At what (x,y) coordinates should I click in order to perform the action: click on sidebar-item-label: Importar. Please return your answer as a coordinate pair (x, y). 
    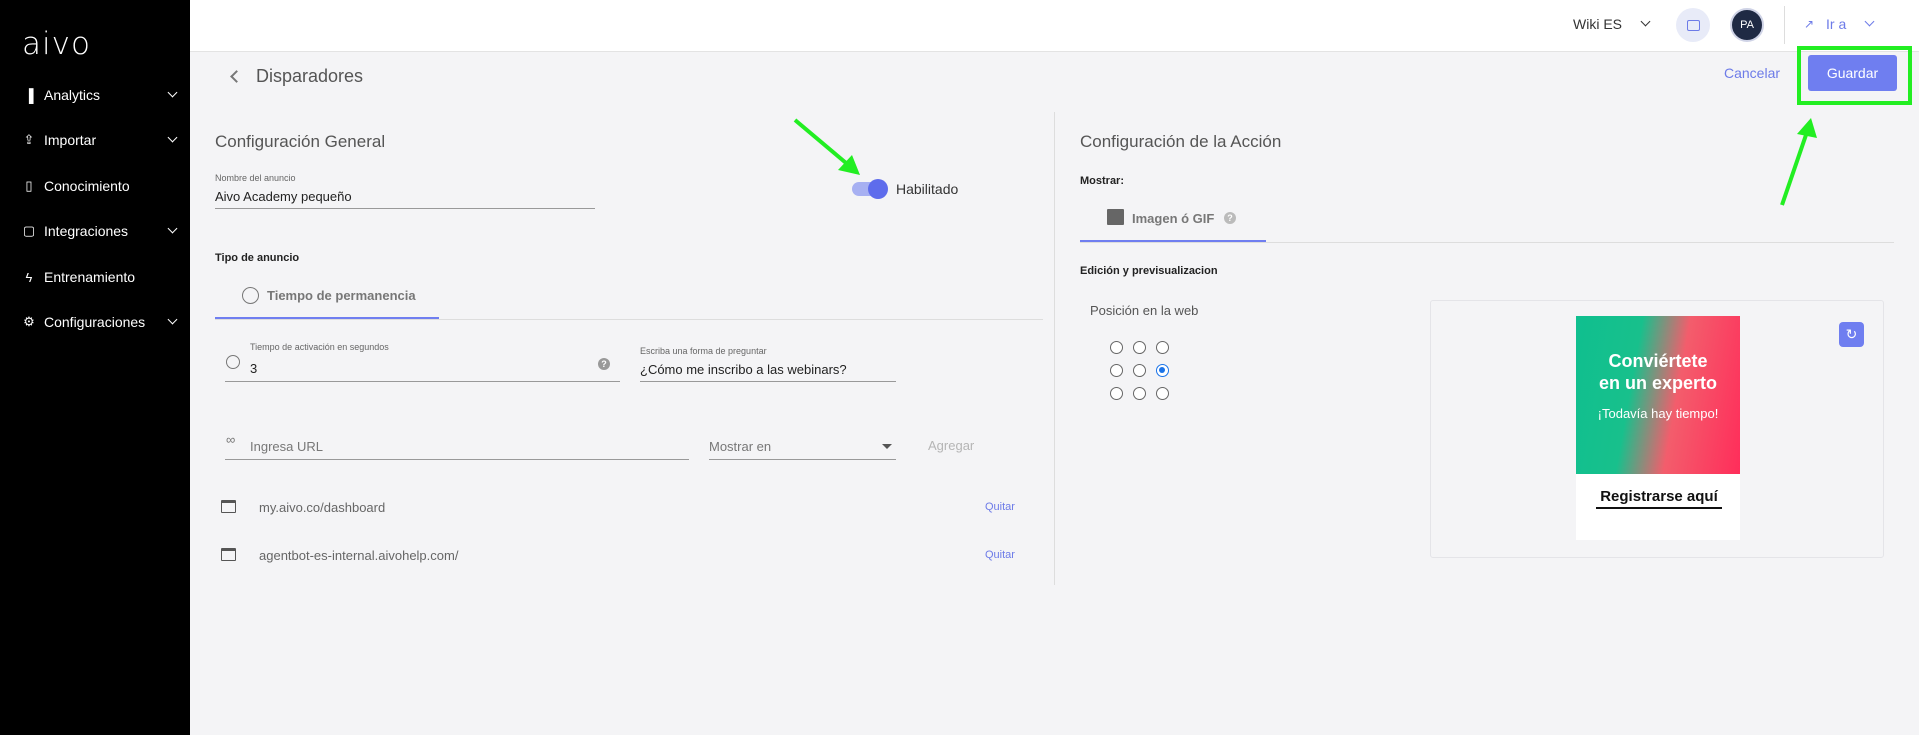
    Looking at the image, I should click on (70, 140).